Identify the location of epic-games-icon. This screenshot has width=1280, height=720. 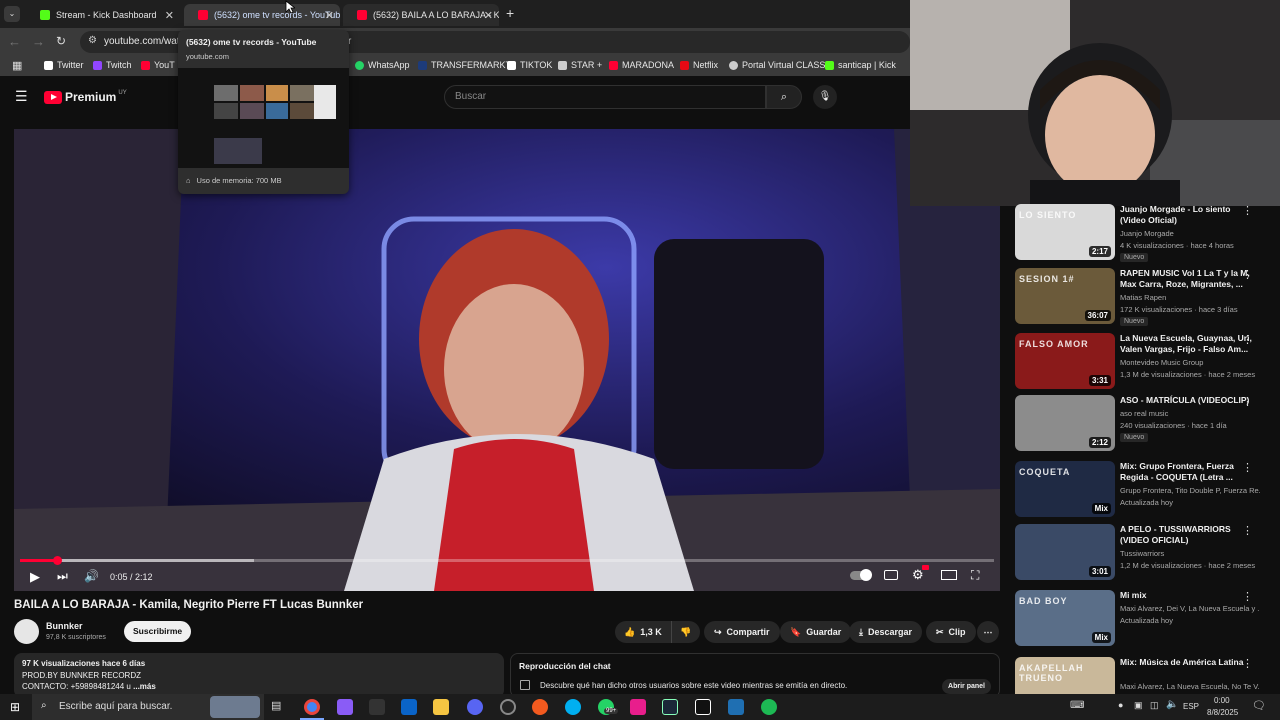
(377, 707).